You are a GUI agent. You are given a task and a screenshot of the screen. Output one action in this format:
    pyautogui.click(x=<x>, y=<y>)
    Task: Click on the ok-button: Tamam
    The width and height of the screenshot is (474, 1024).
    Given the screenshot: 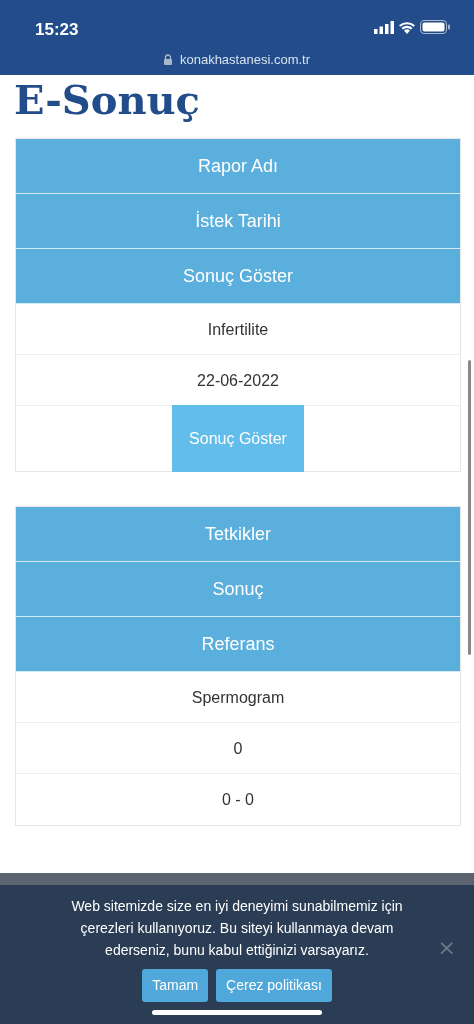 What is the action you would take?
    pyautogui.click(x=175, y=985)
    